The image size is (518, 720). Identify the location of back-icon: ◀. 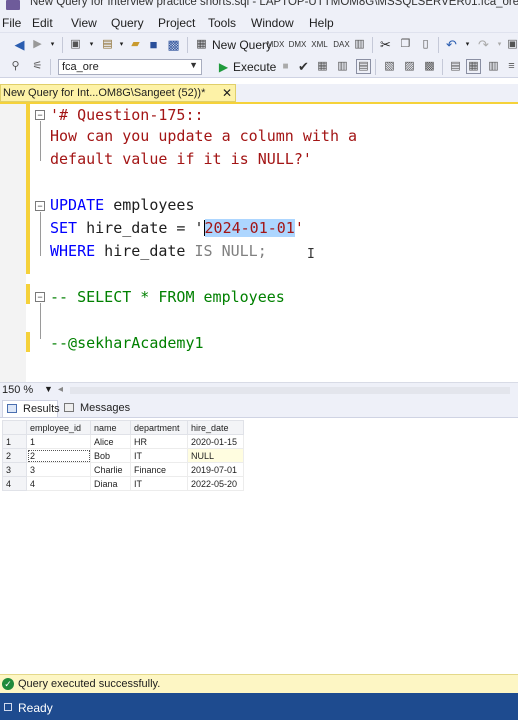
(19, 44).